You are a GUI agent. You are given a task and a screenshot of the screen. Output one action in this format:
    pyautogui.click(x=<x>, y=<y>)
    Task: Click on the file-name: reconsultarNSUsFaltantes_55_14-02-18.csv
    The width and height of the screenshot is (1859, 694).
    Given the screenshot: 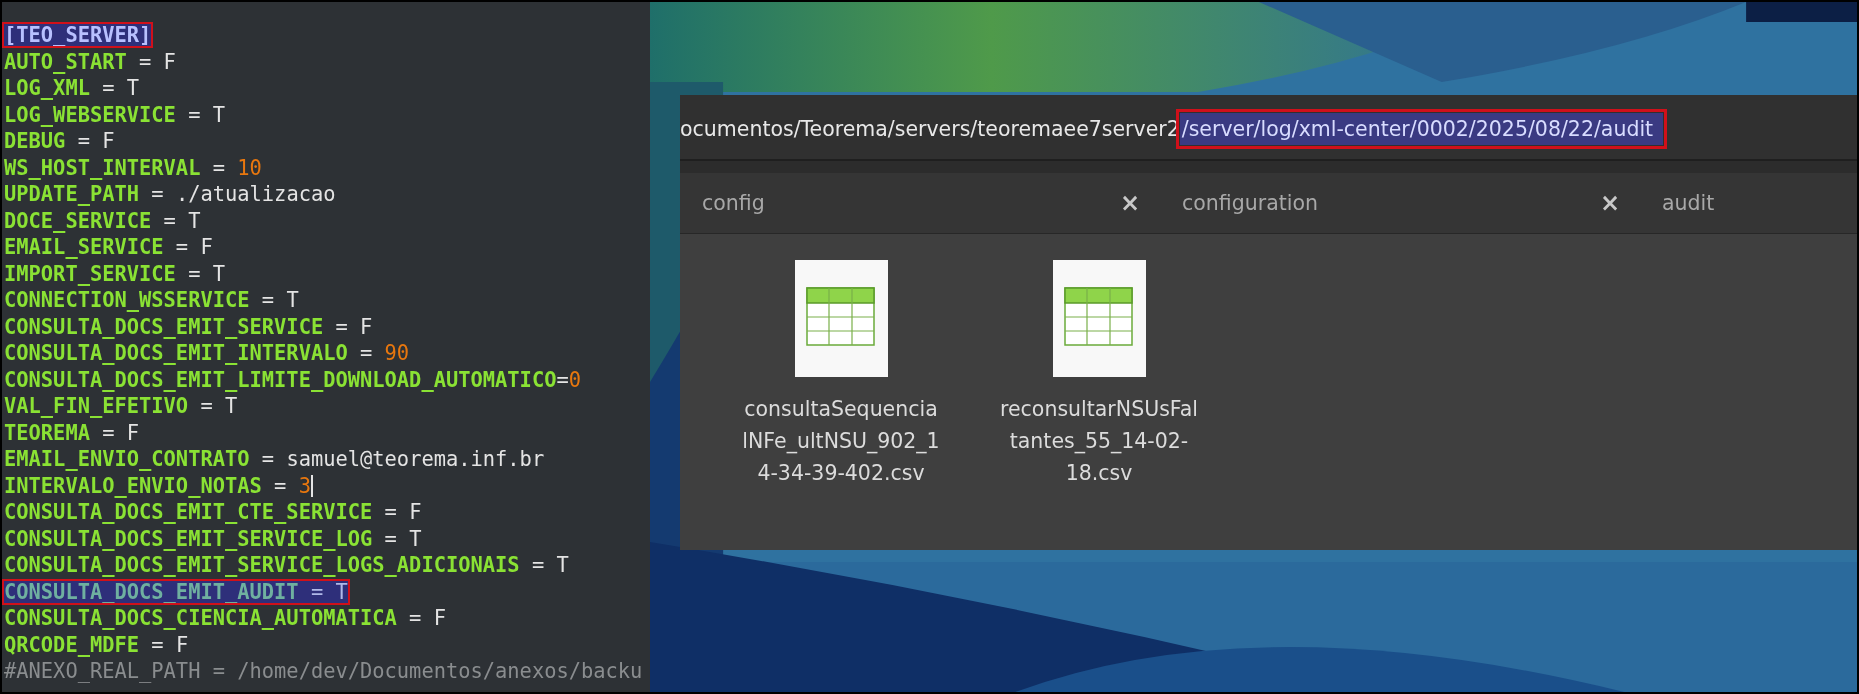 What is the action you would take?
    pyautogui.click(x=1099, y=441)
    